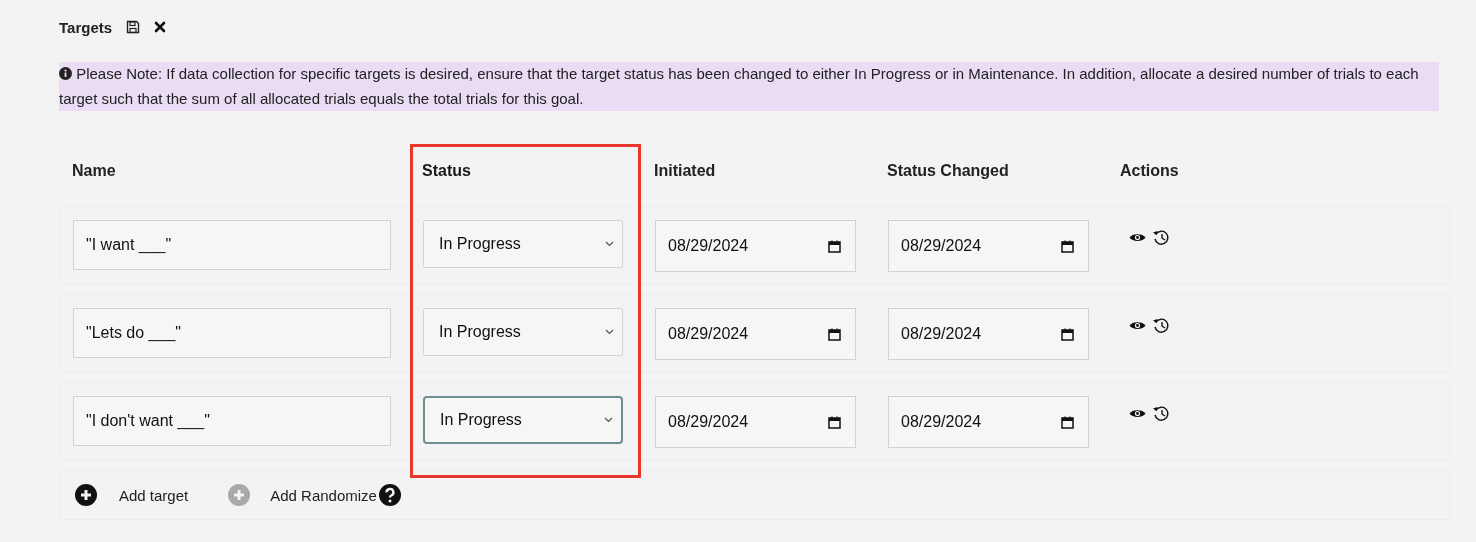  I want to click on add-icon, so click(86, 495).